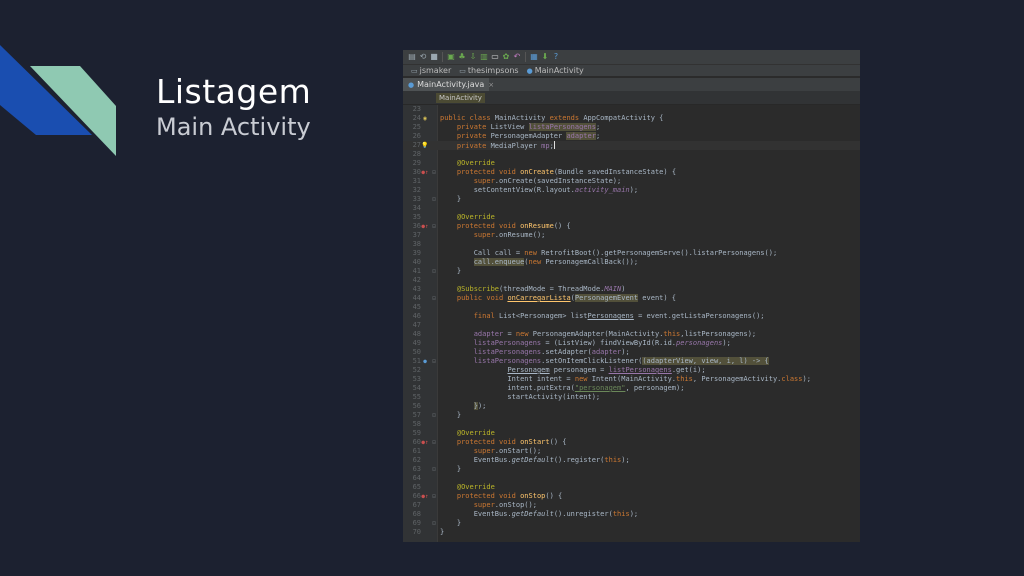 The height and width of the screenshot is (576, 1024). What do you see at coordinates (528, 127) in the screenshot?
I see `code-text: private ListView listaPersonagens;` at bounding box center [528, 127].